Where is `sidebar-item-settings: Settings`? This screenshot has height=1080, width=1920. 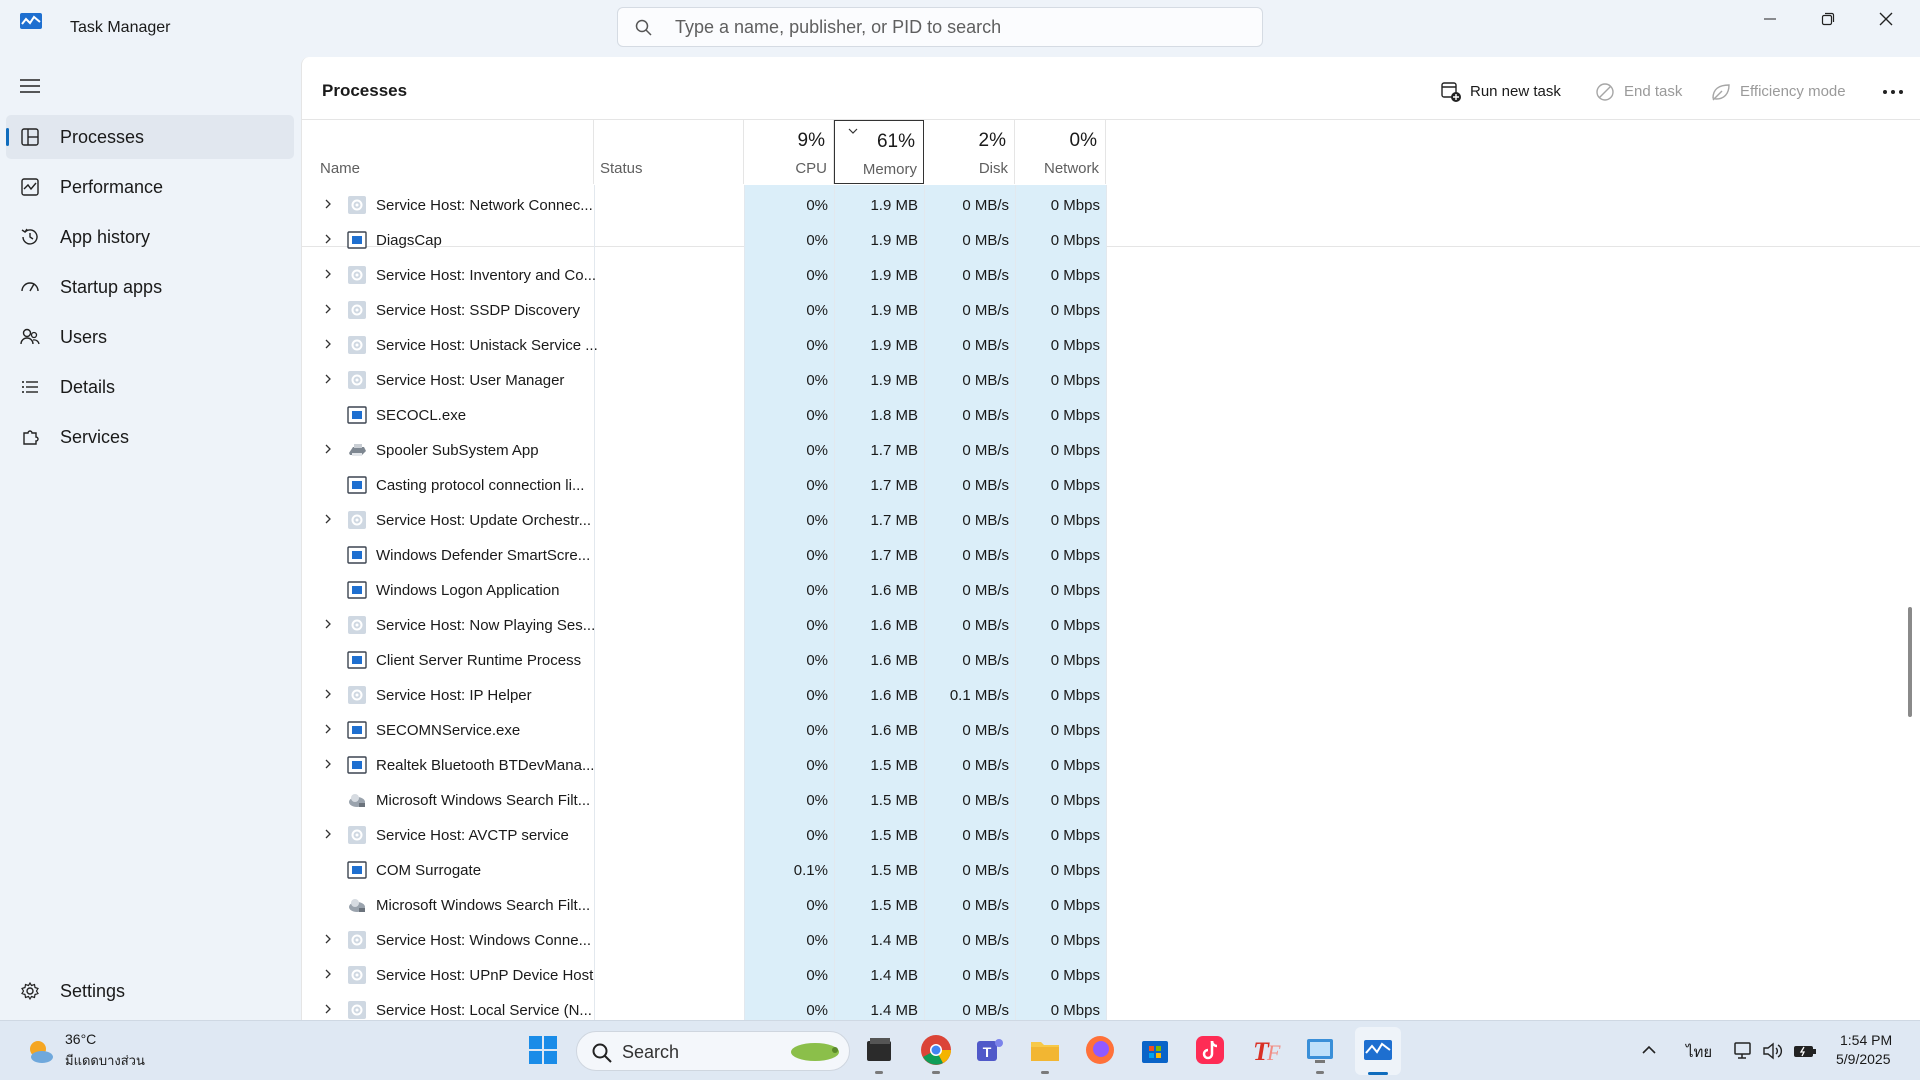 sidebar-item-settings: Settings is located at coordinates (150, 991).